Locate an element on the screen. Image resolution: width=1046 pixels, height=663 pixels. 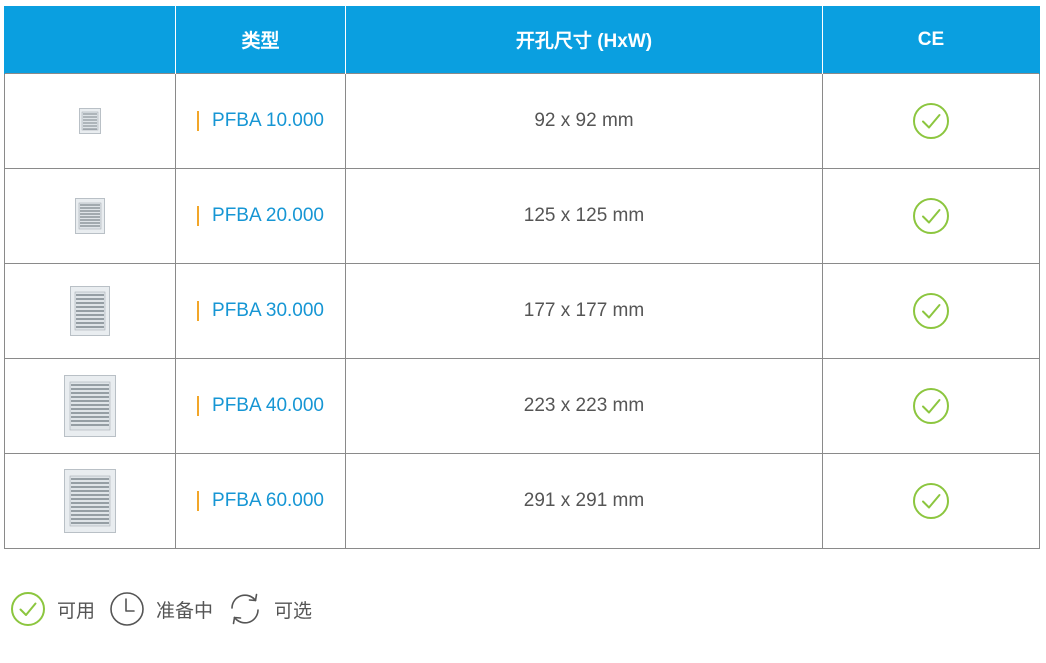
type-cell: PFBA 20.000 is located at coordinates (260, 216).